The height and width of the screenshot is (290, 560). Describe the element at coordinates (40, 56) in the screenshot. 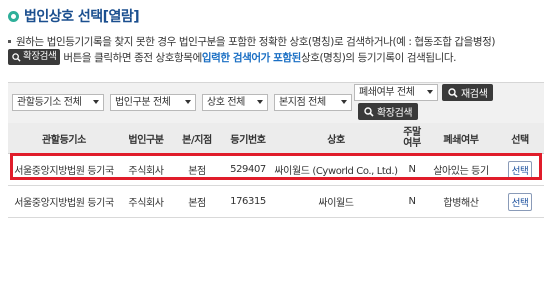

I see `expand-search-inline-label: 확장검색` at that location.